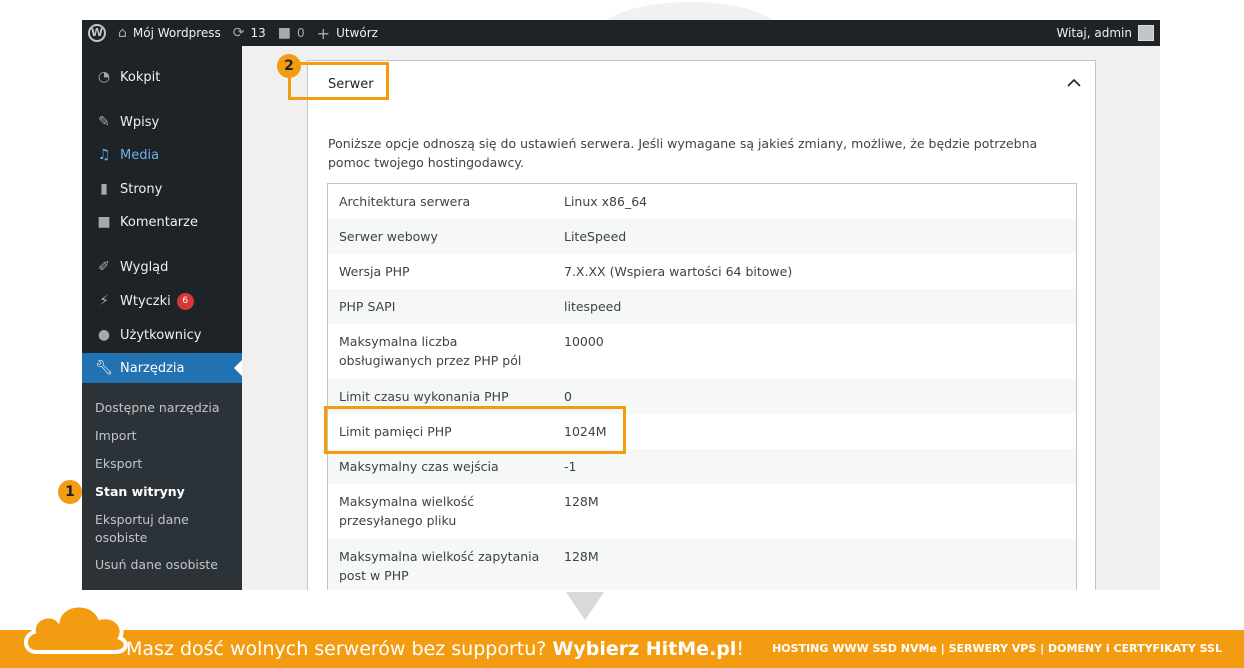 The image size is (1244, 668). Describe the element at coordinates (702, 201) in the screenshot. I see `table-row: Architektura serwera Linux x86_64` at that location.